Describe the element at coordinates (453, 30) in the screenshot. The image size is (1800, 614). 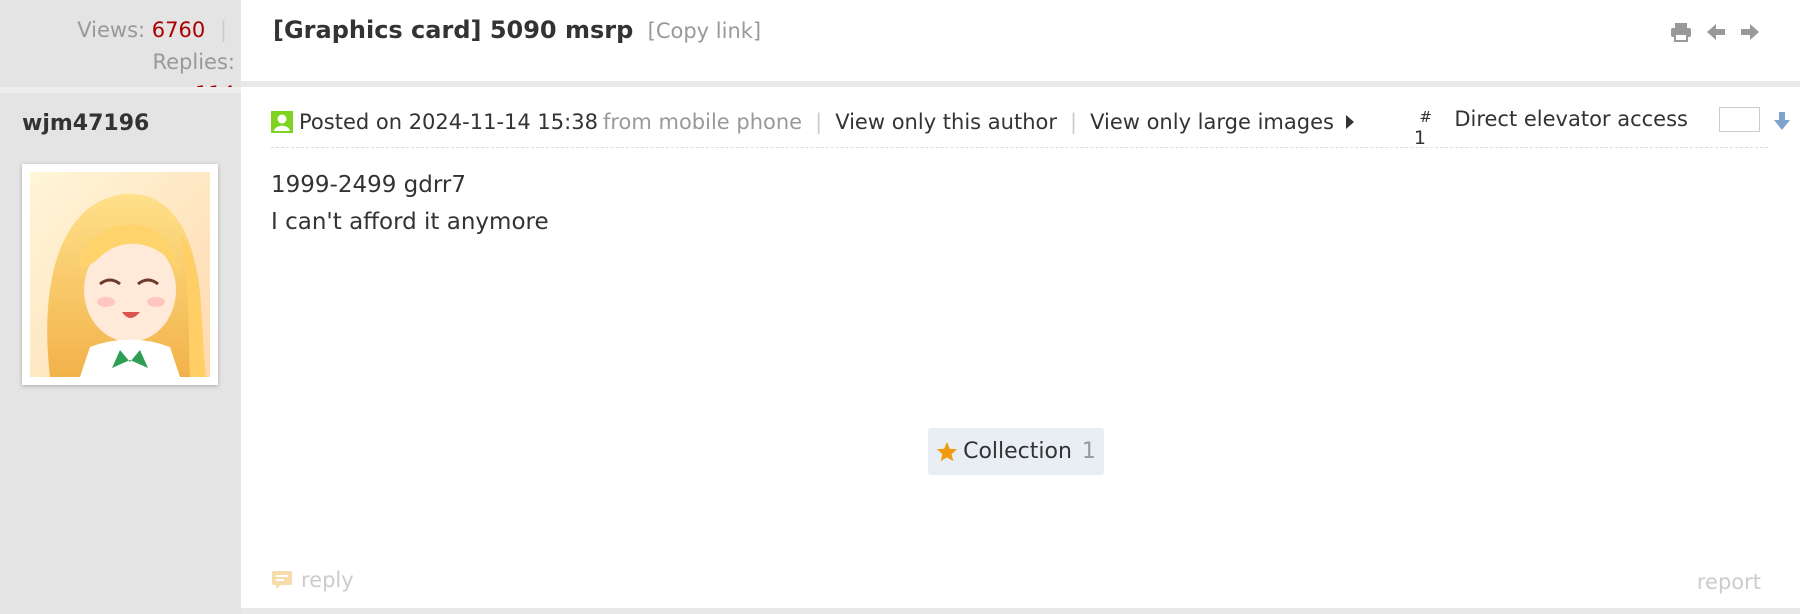
I see `thread-title-text: [Graphics card] 5090 msrp` at that location.